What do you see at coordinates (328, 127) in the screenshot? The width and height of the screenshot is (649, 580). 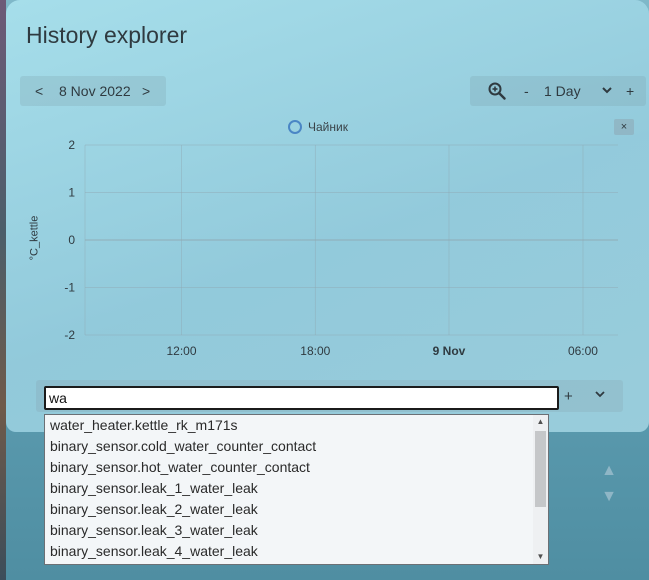 I see `legend-label: Чайник` at bounding box center [328, 127].